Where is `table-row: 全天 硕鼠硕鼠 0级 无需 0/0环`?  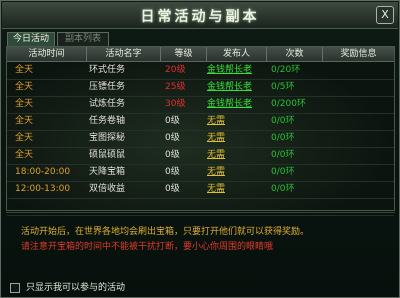 table-row: 全天 硕鼠硕鼠 0级 无需 0/0环 is located at coordinates (200, 156).